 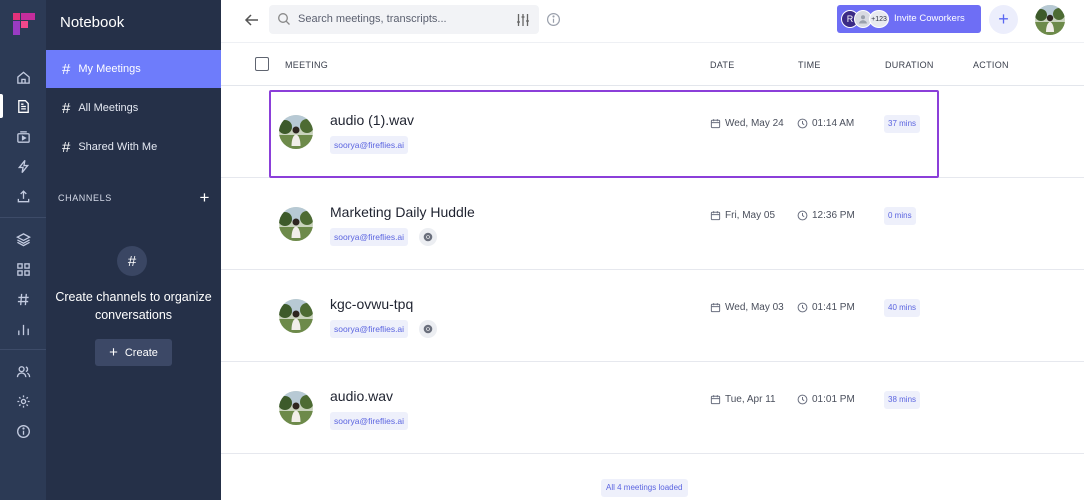 I want to click on meeting-time: 12:36 PM, so click(x=826, y=215).